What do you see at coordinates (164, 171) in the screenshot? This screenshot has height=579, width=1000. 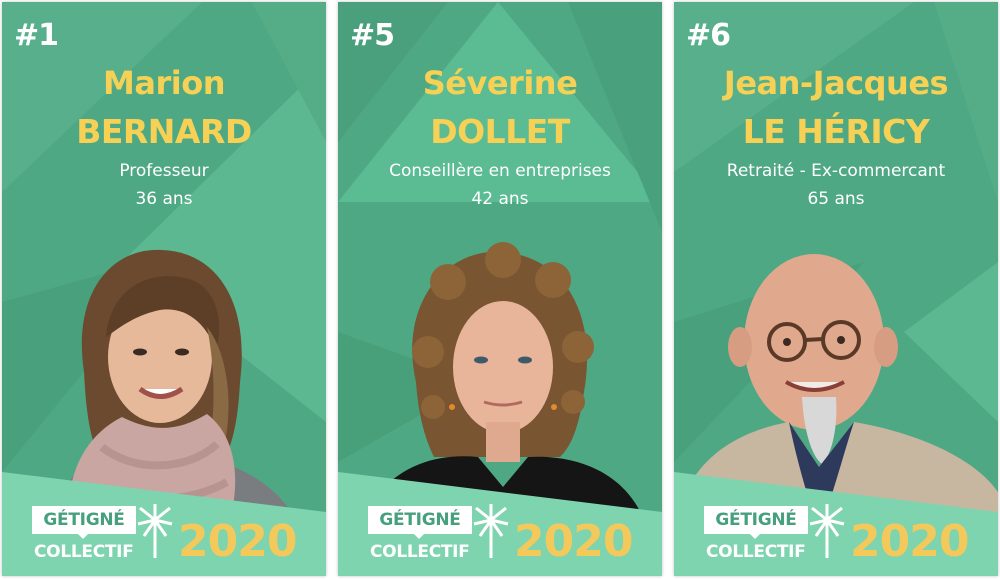 I see `candidate-job: Professeur` at bounding box center [164, 171].